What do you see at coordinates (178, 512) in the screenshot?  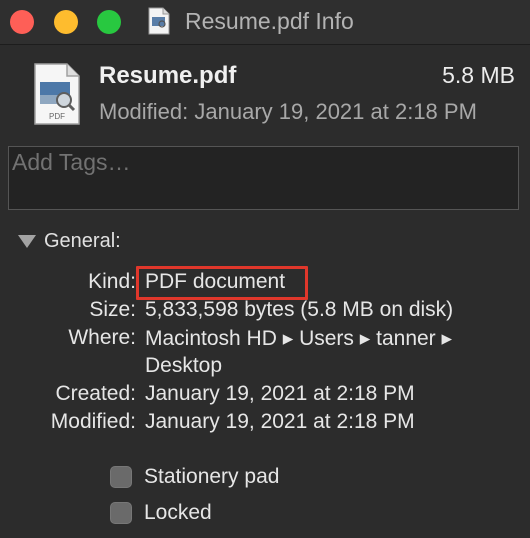 I see `locked-label: Locked` at bounding box center [178, 512].